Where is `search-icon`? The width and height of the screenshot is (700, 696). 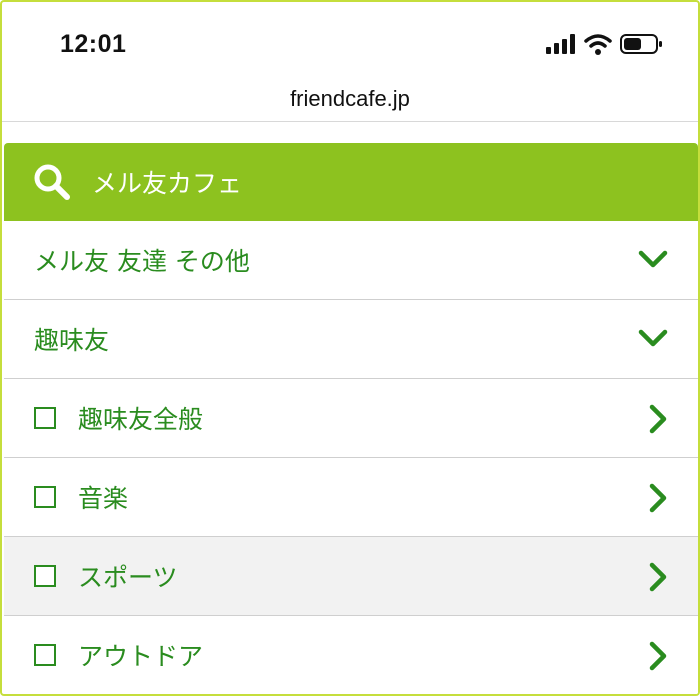 search-icon is located at coordinates (52, 182).